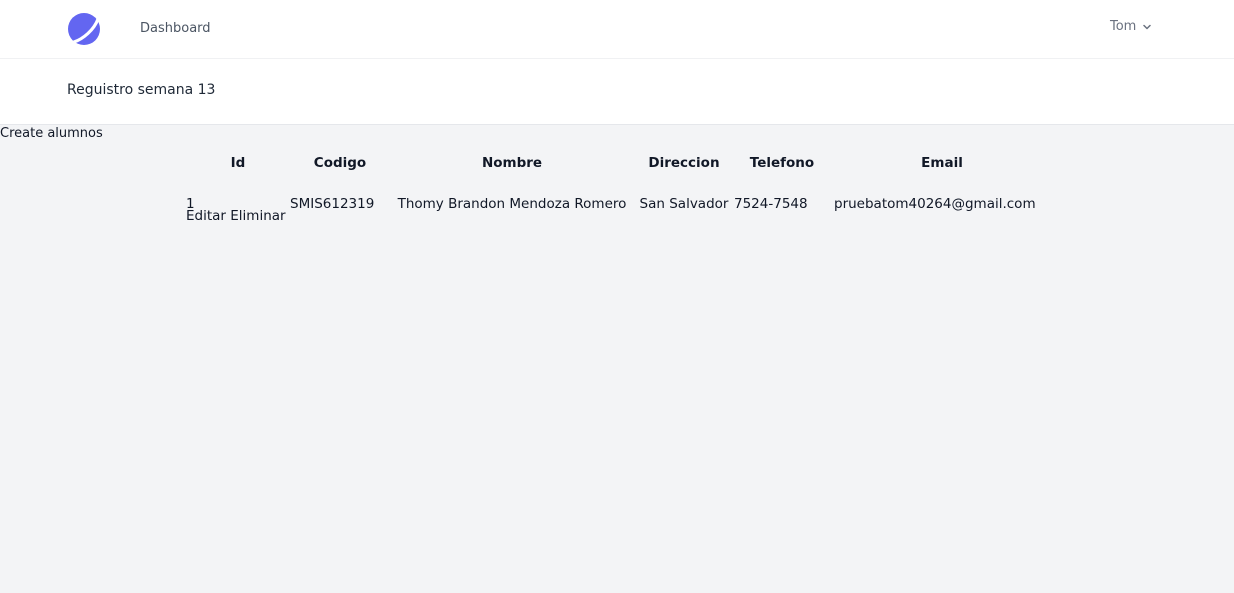 This screenshot has height=593, width=1234. Describe the element at coordinates (617, 29) in the screenshot. I see `top-navbar: Dashboard Tom` at that location.